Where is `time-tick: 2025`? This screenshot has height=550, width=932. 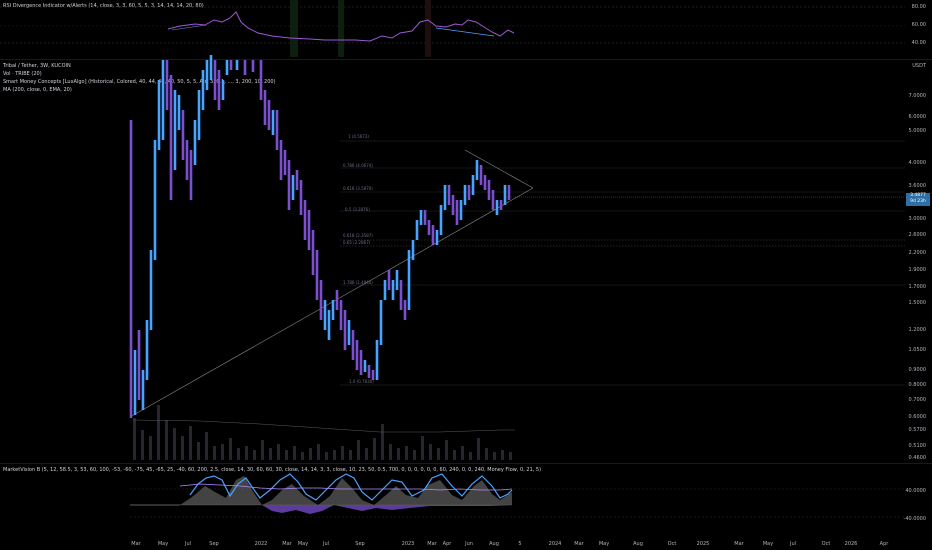 time-tick: 2025 is located at coordinates (703, 544).